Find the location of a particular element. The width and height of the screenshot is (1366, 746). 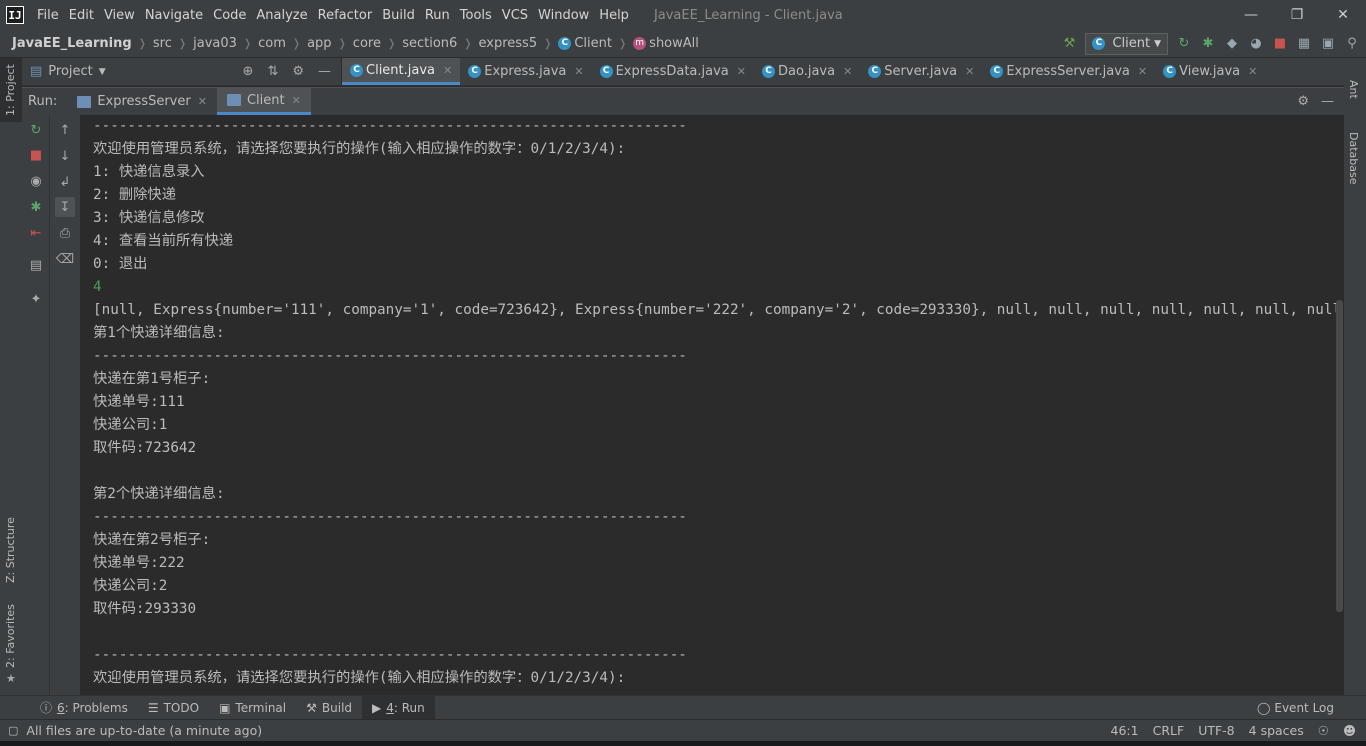

profile-icon: ◕ is located at coordinates (1256, 44).